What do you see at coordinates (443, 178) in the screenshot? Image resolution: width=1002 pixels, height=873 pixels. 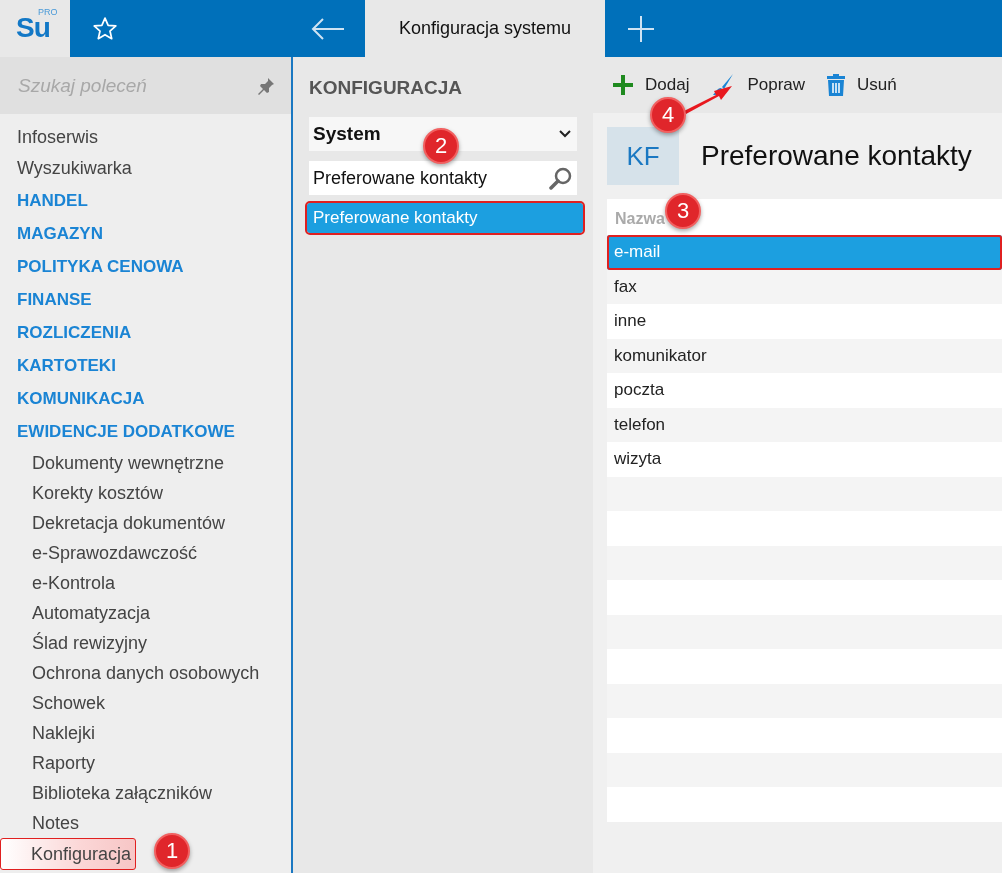 I see `search-field: Preferowane kontakty` at bounding box center [443, 178].